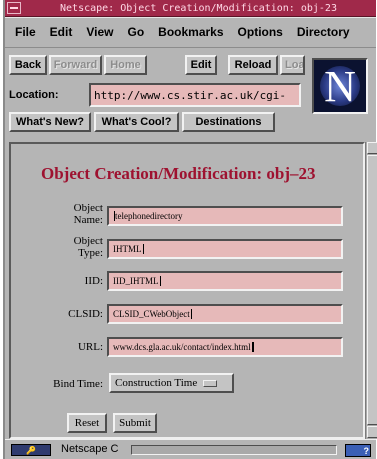 The height and width of the screenshot is (459, 377). I want to click on object-name-label: Object Name:, so click(77, 214).